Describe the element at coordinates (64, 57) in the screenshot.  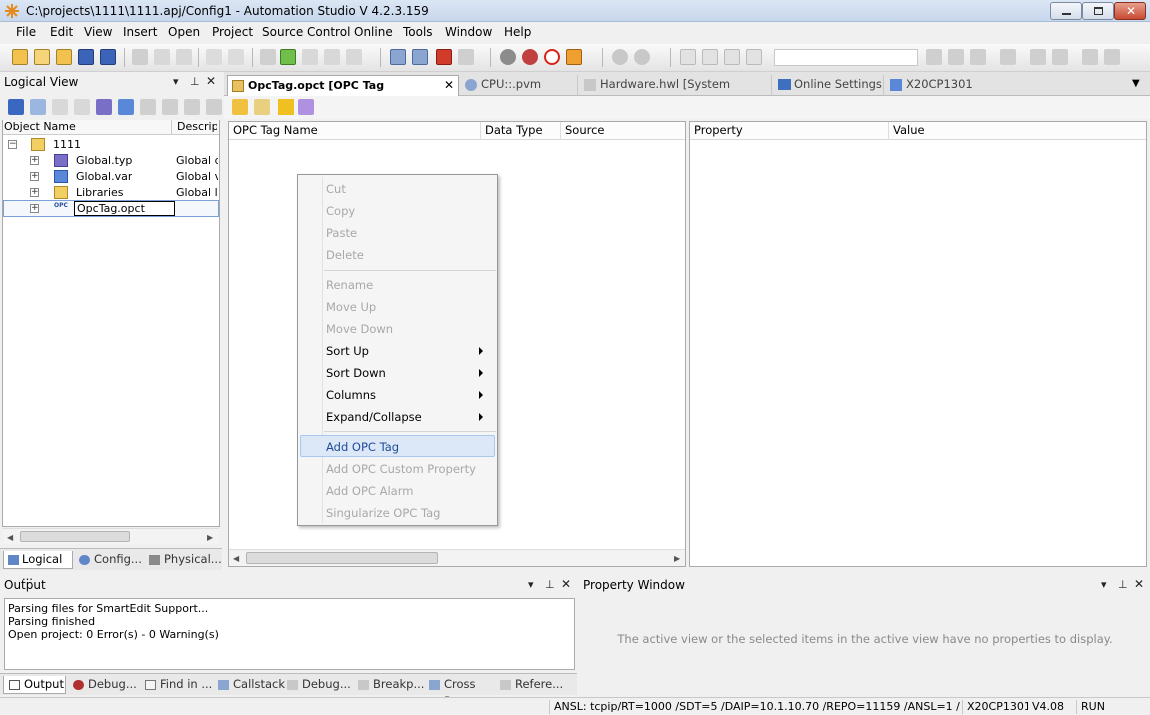
I see `open-folder-icon` at that location.